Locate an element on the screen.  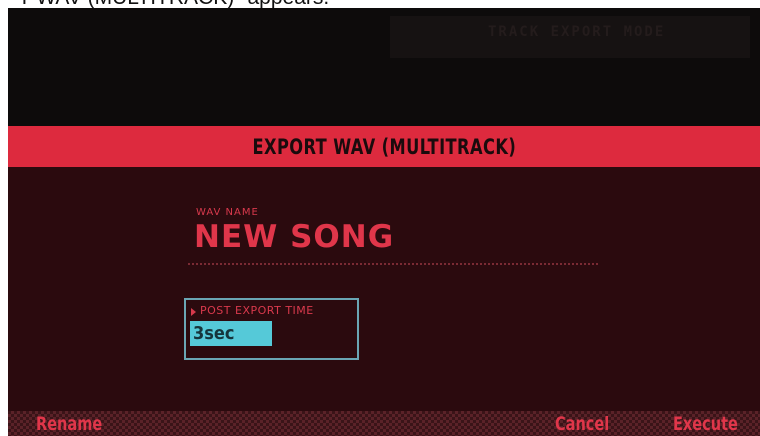
rename-button: Rename is located at coordinates (69, 424).